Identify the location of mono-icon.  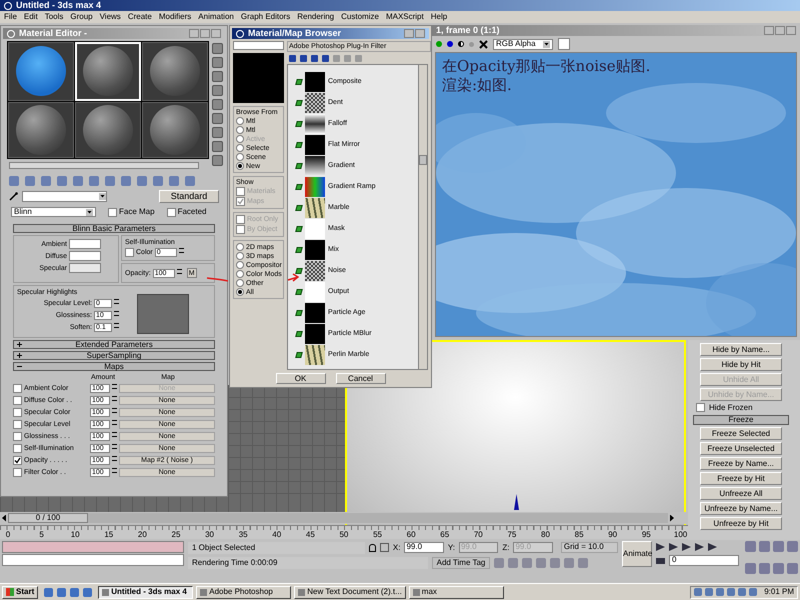
(461, 44).